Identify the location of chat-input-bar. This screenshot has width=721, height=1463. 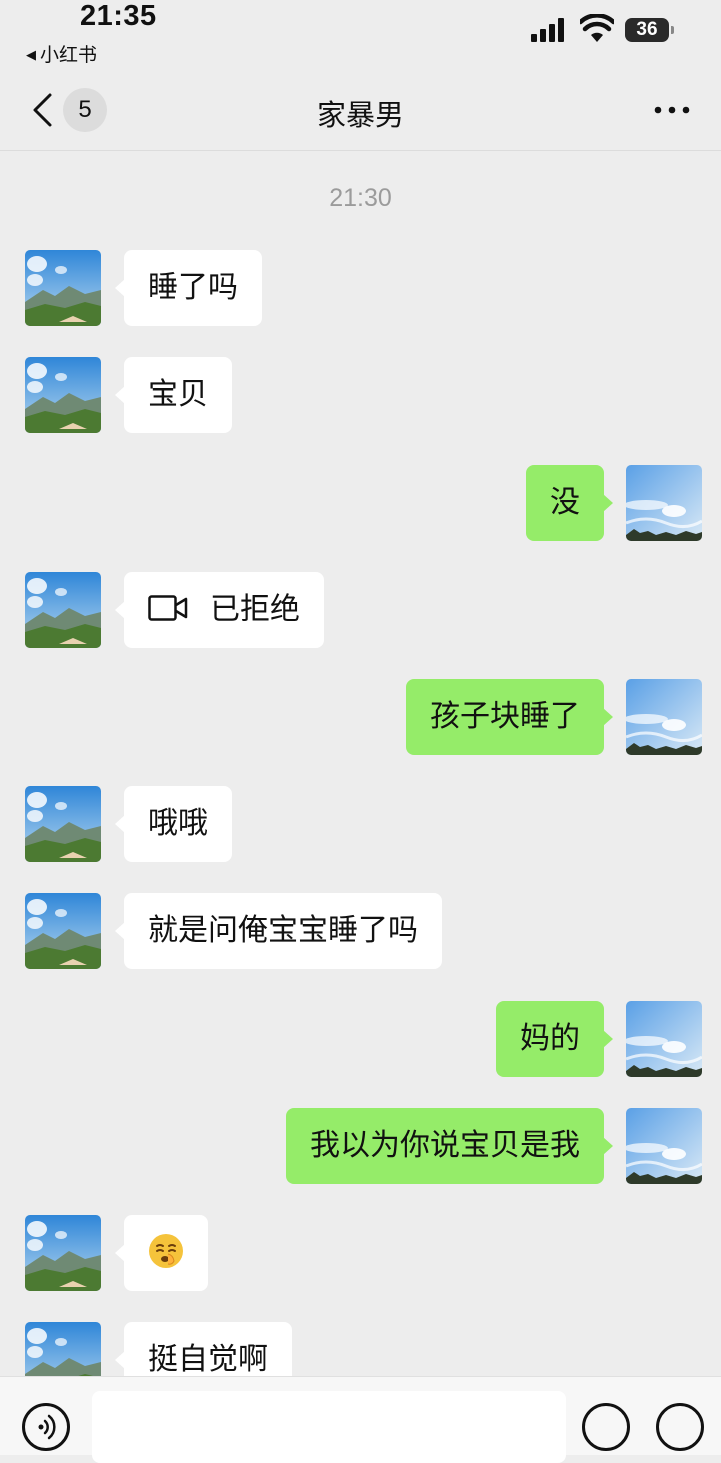
(360, 1419).